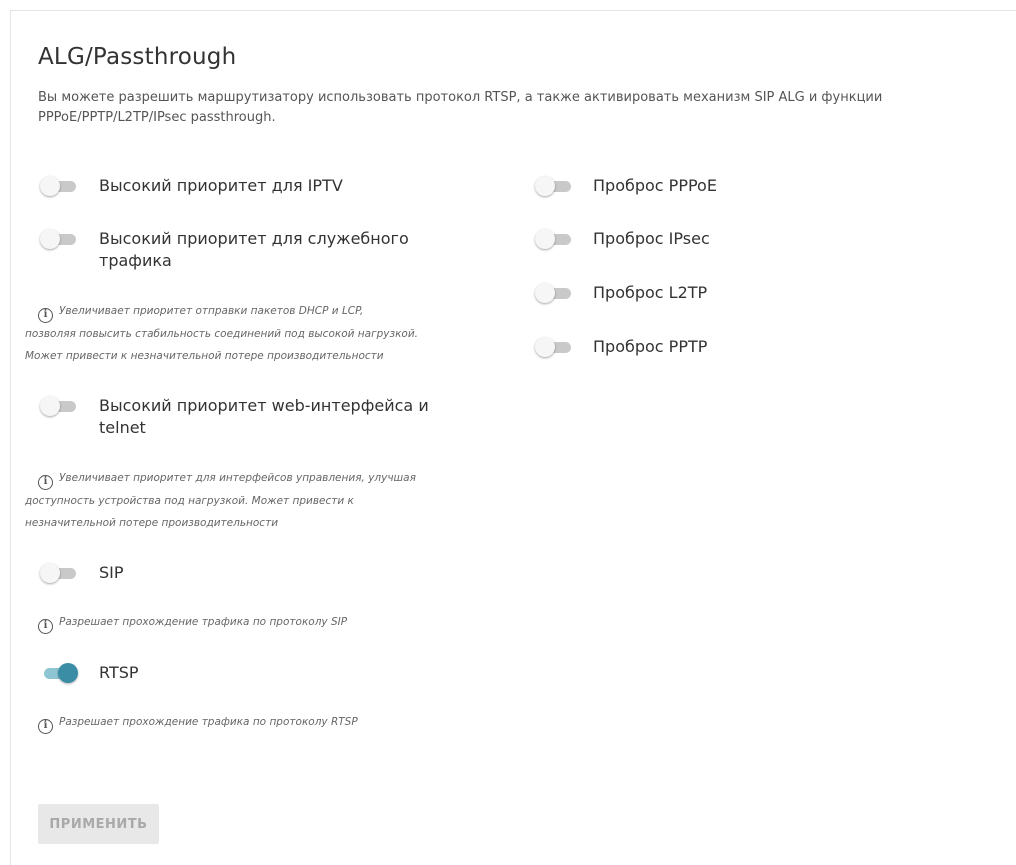  Describe the element at coordinates (651, 238) in the screenshot. I see `ipsec-passthrough-label: Проброс IPsec` at that location.